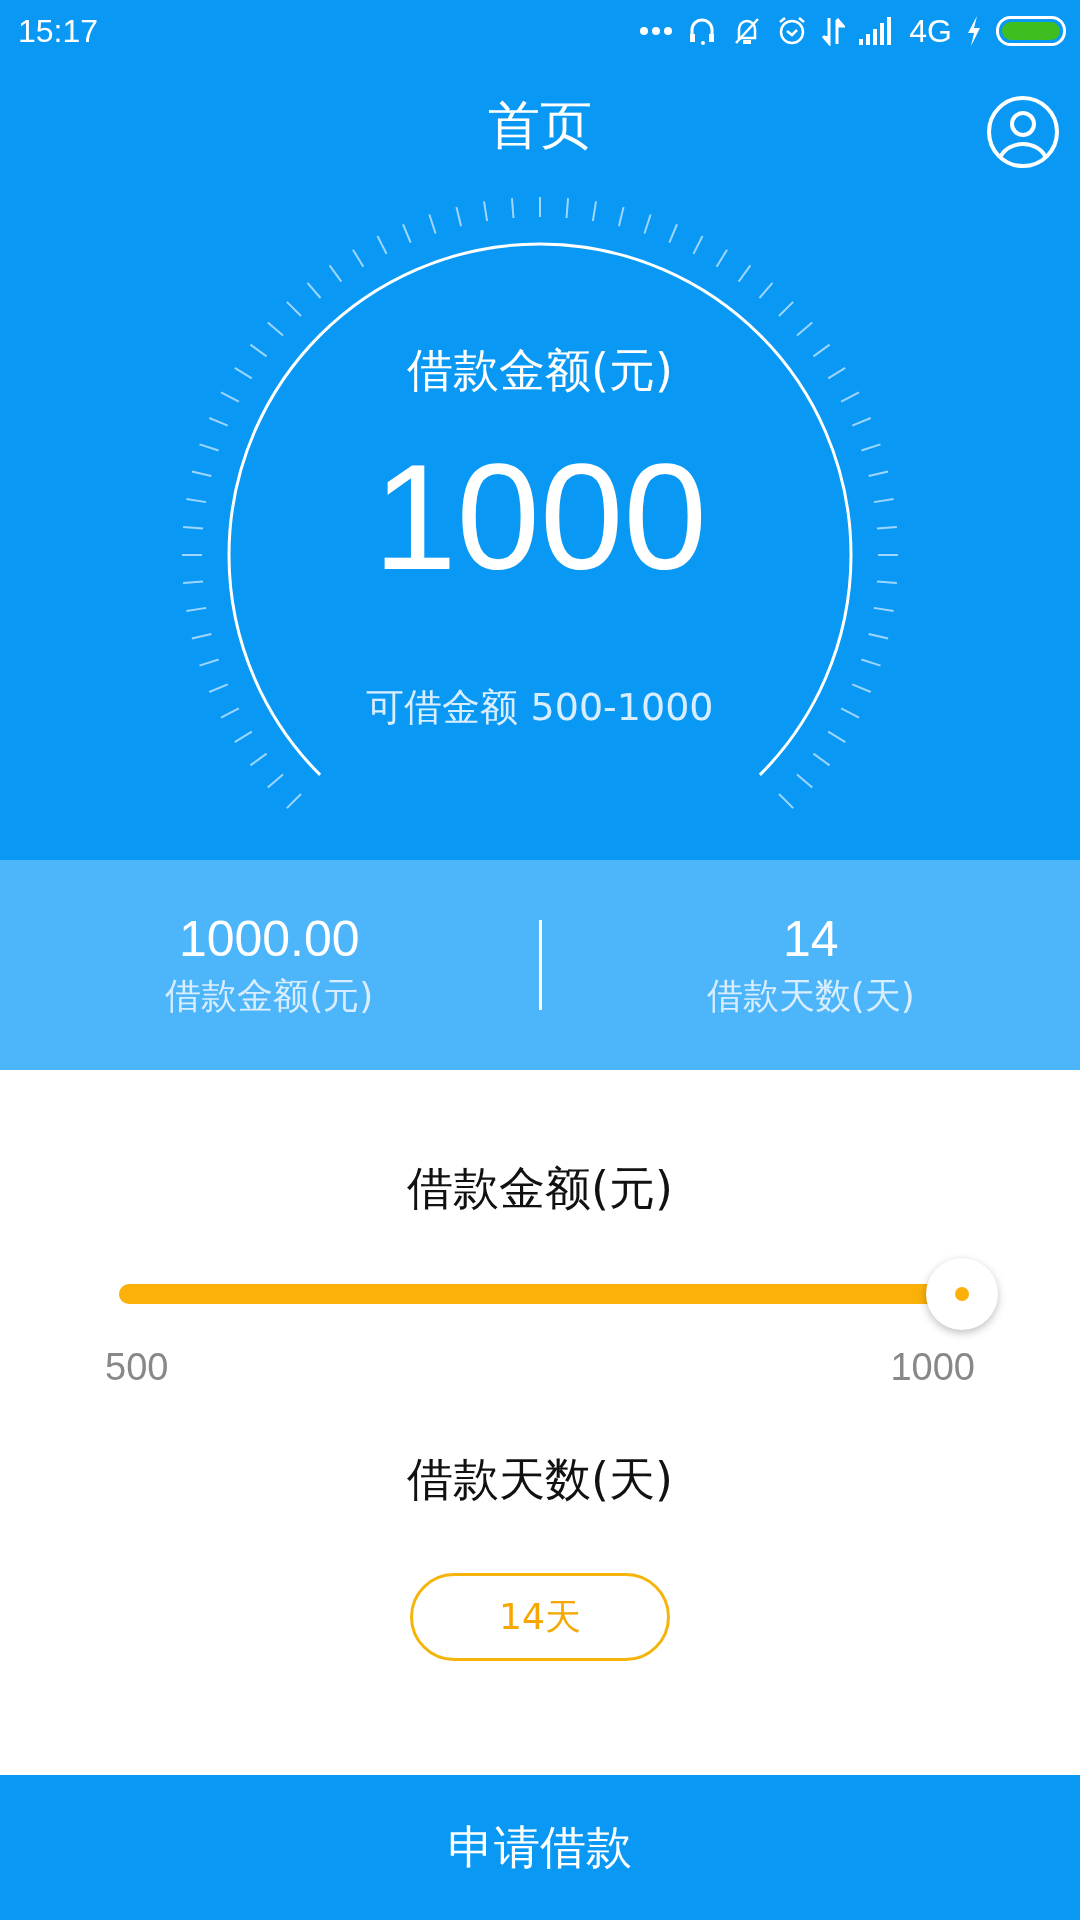 The image size is (1080, 1920). What do you see at coordinates (540, 517) in the screenshot?
I see `loan-amount: 1000` at bounding box center [540, 517].